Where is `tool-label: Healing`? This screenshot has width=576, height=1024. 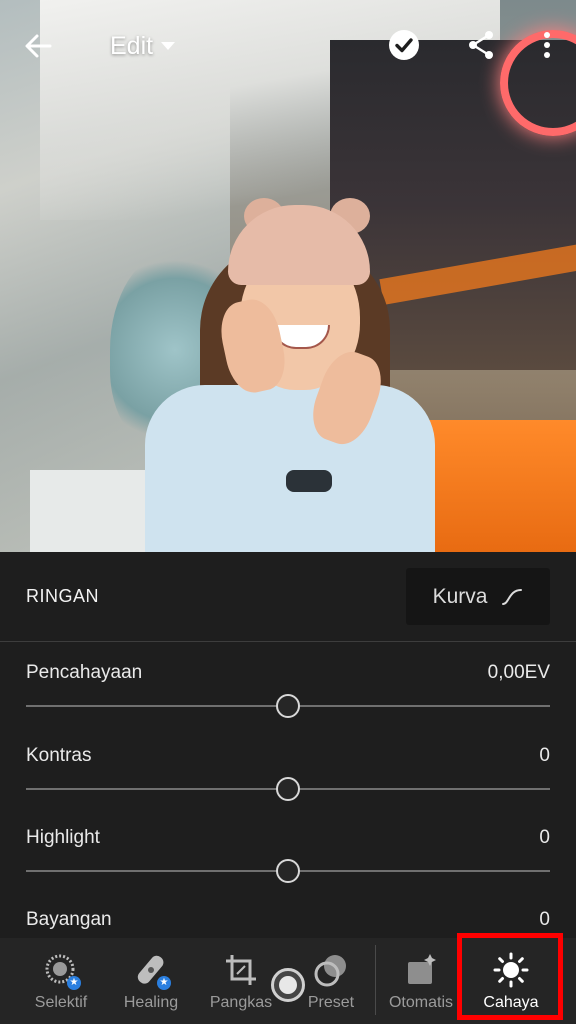
tool-label: Healing is located at coordinates (151, 1002).